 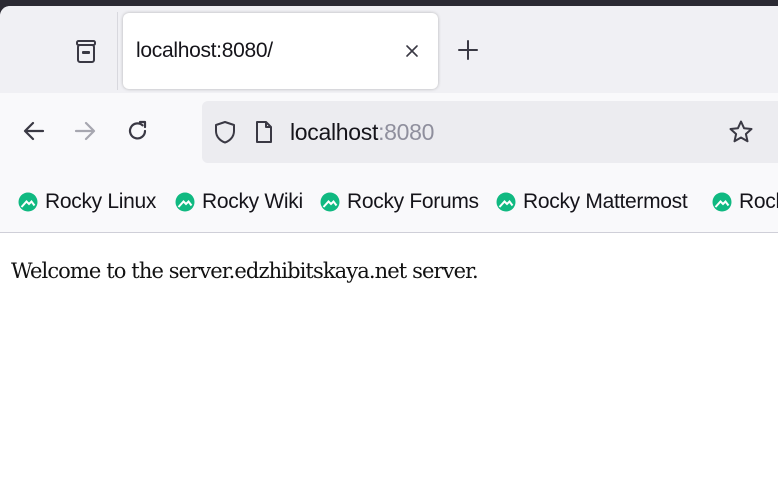 I want to click on tab-close-button, so click(x=412, y=51).